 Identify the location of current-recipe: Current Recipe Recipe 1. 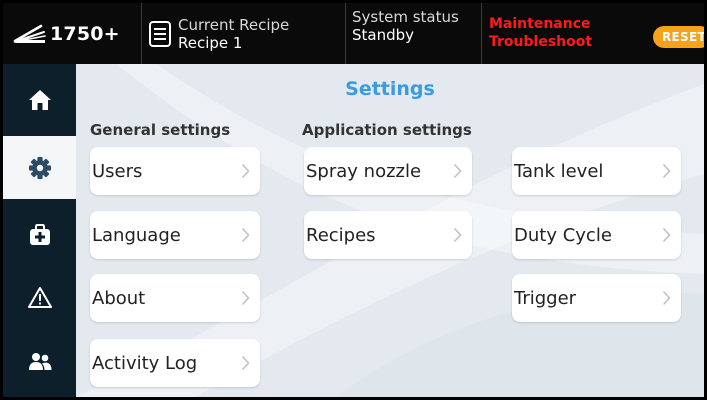
(218, 33).